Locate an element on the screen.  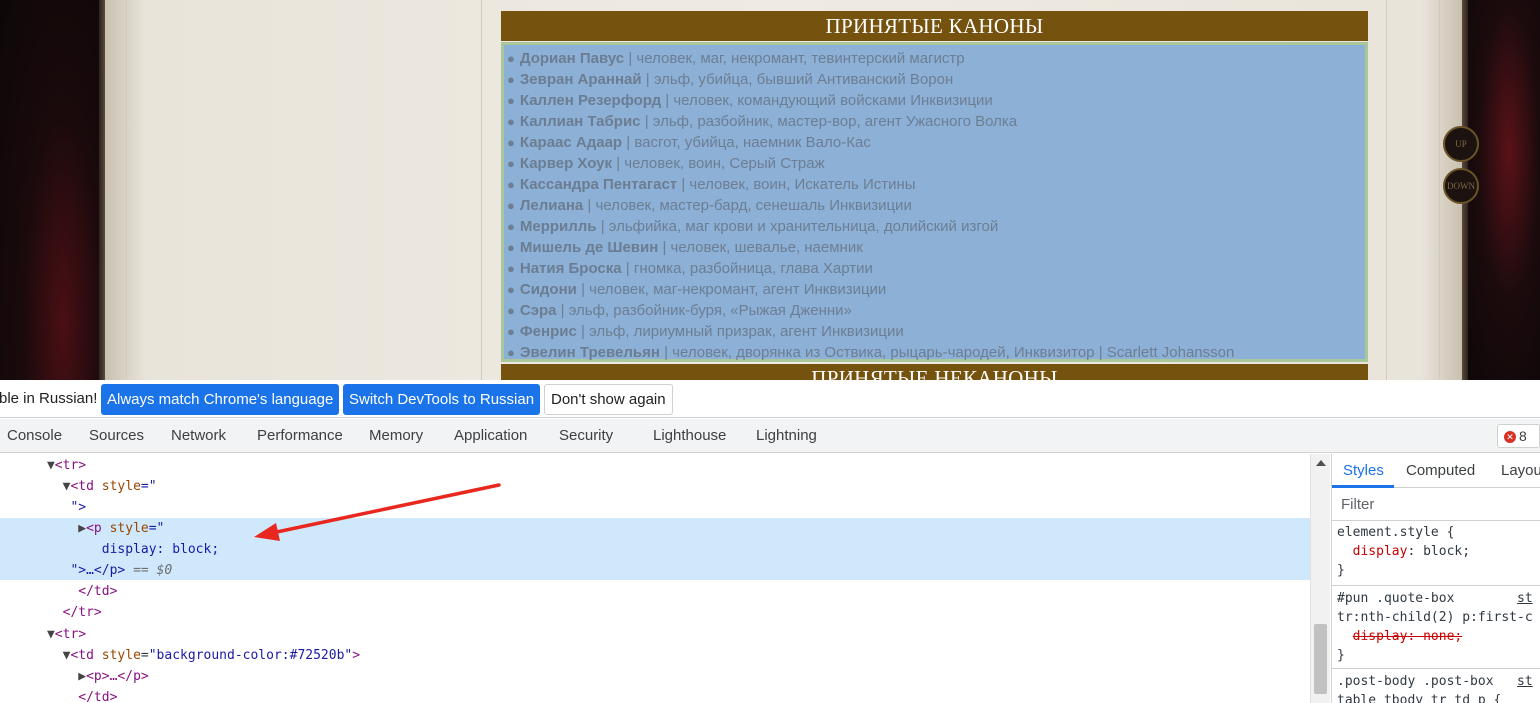
dom-node-p-collapsed: ▶<p>…</p> is located at coordinates (655, 676).